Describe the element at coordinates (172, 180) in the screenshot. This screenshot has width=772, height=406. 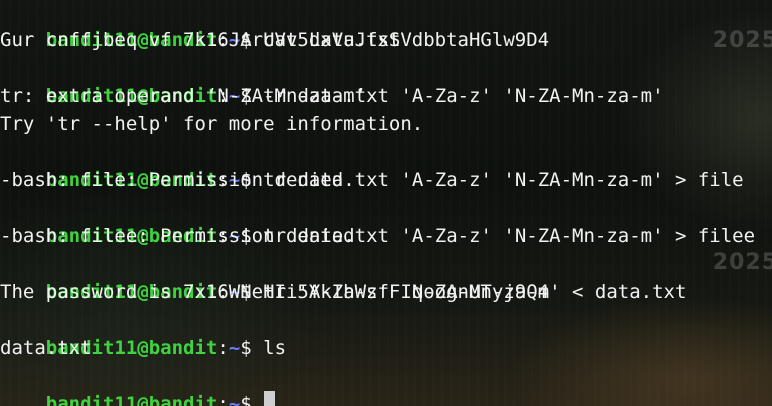
I see `terminal-output-line: -bash: file: Permission denied` at that location.